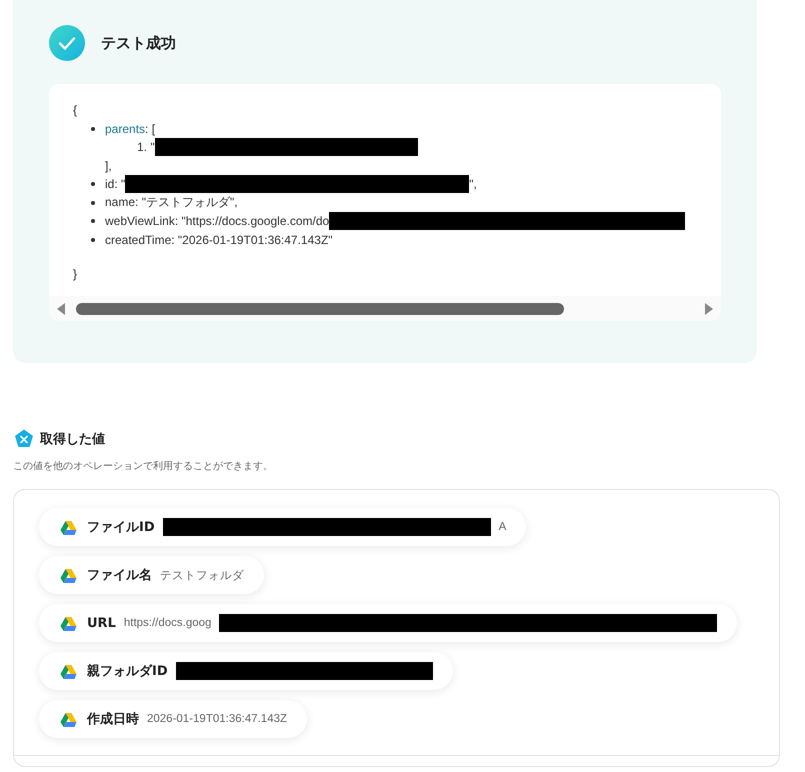 This screenshot has height=772, width=805. What do you see at coordinates (143, 466) in the screenshot?
I see `section-description: この値を他のオペレーションで利用することができます。` at bounding box center [143, 466].